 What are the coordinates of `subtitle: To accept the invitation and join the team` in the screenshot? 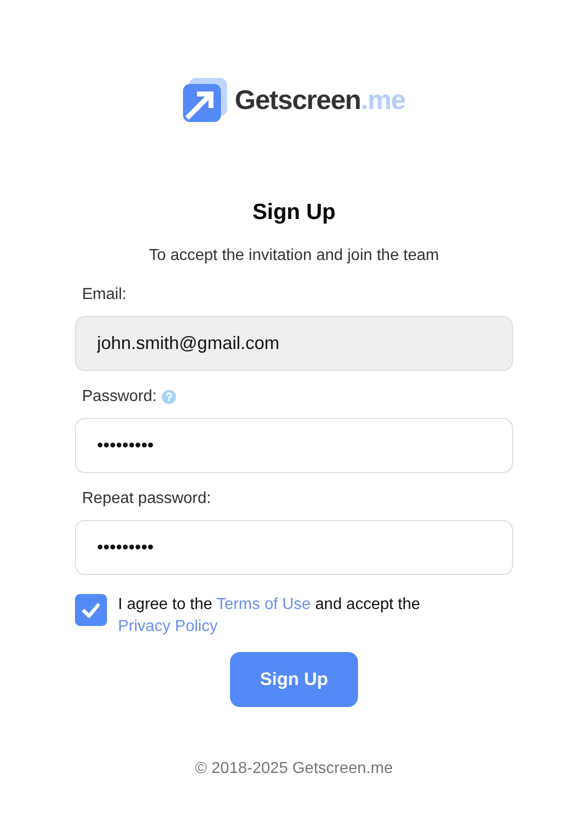 It's located at (294, 256).